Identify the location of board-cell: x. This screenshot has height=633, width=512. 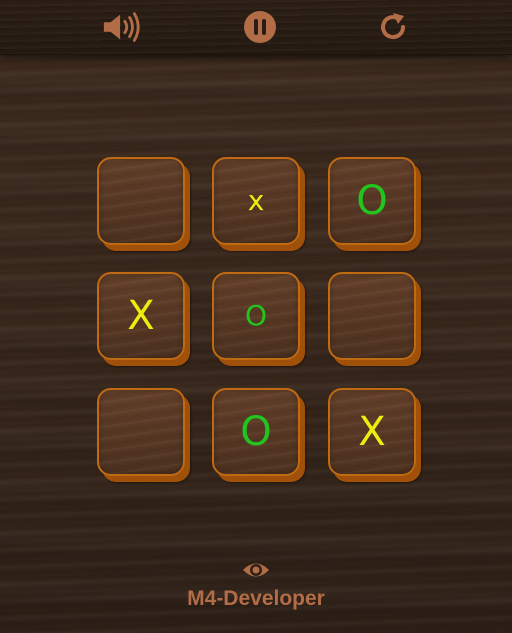
(256, 201).